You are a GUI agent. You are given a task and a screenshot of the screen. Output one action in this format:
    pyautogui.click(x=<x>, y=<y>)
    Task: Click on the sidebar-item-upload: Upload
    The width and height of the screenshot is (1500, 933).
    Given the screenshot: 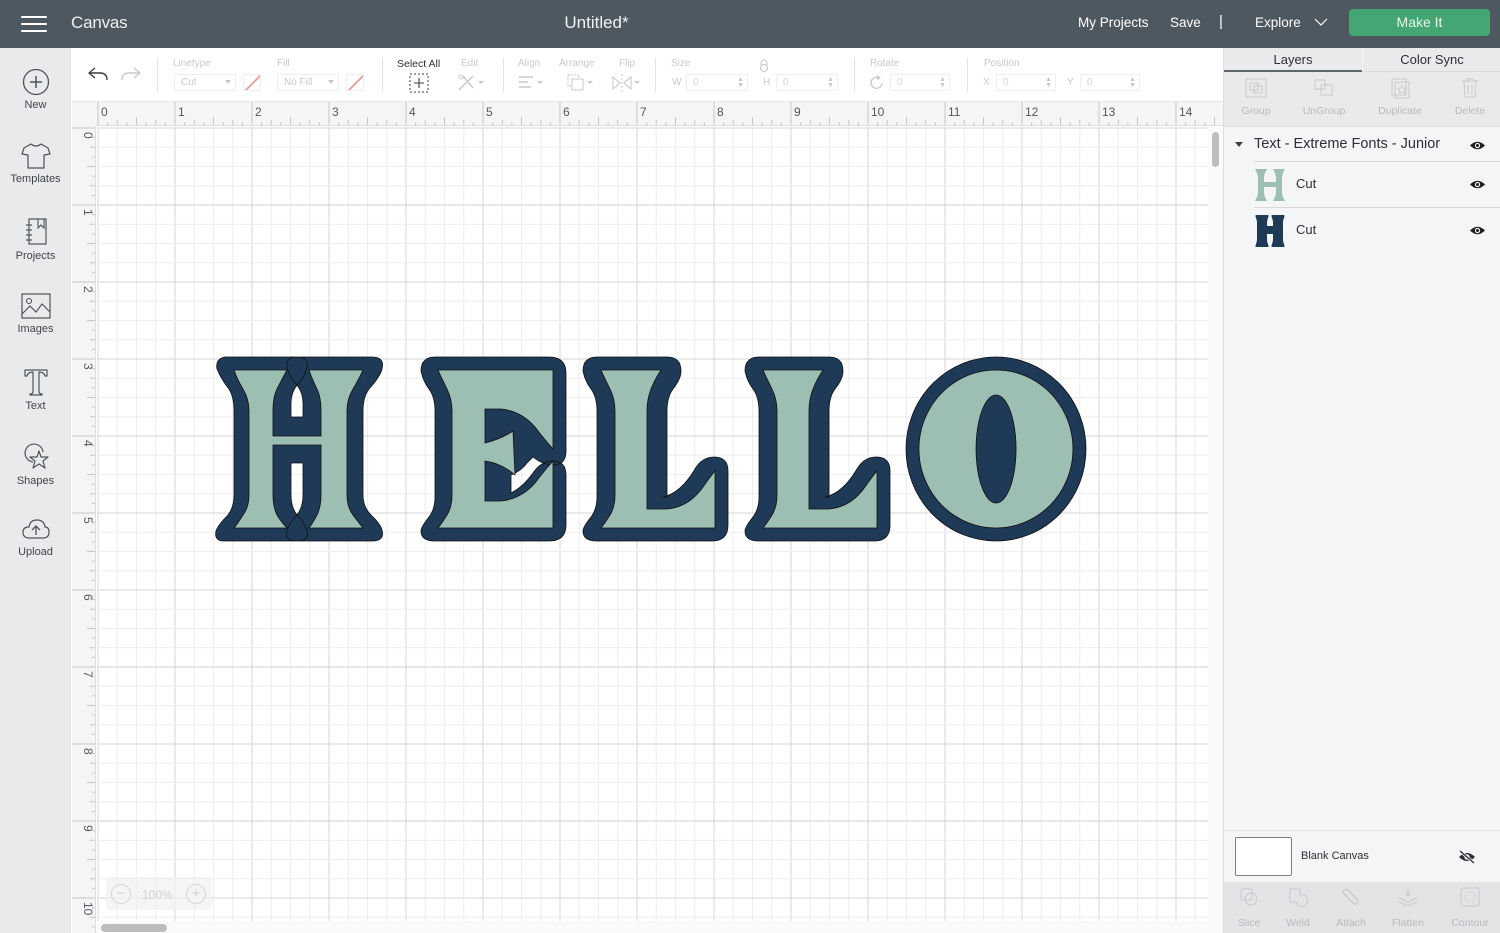 What is the action you would take?
    pyautogui.click(x=35, y=552)
    